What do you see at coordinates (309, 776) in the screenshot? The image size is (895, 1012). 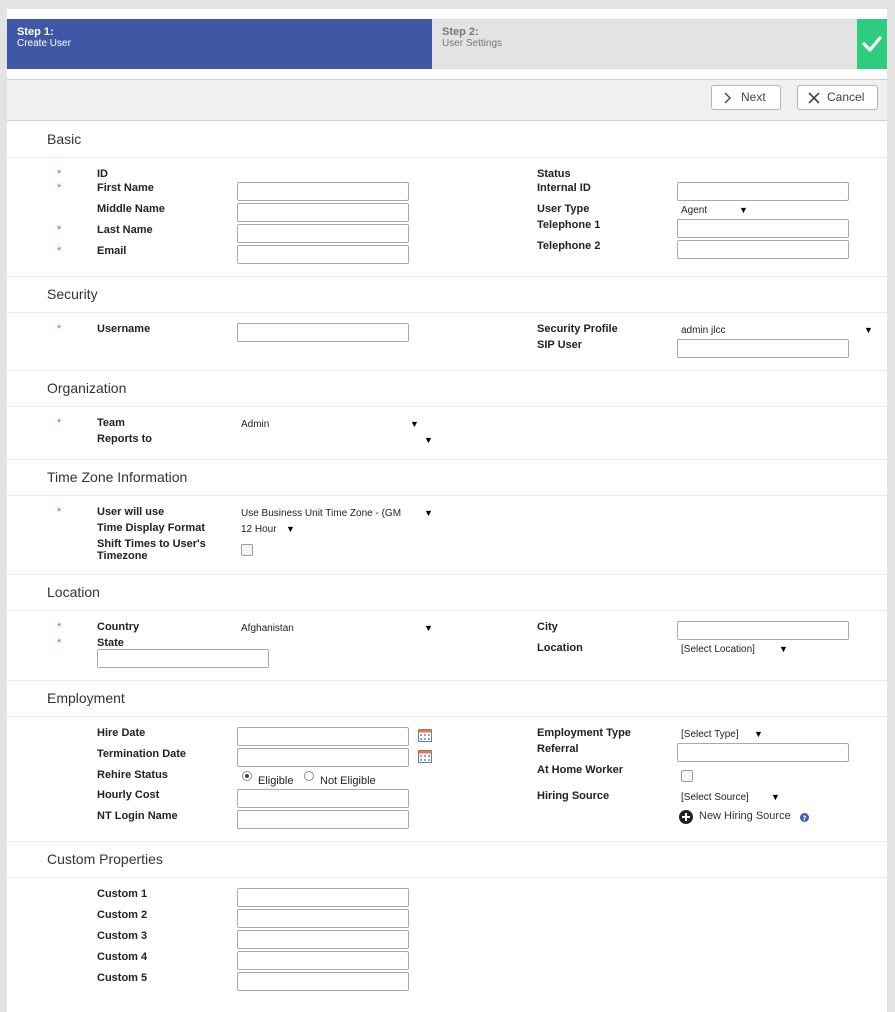 I see `not-eligible-radio` at bounding box center [309, 776].